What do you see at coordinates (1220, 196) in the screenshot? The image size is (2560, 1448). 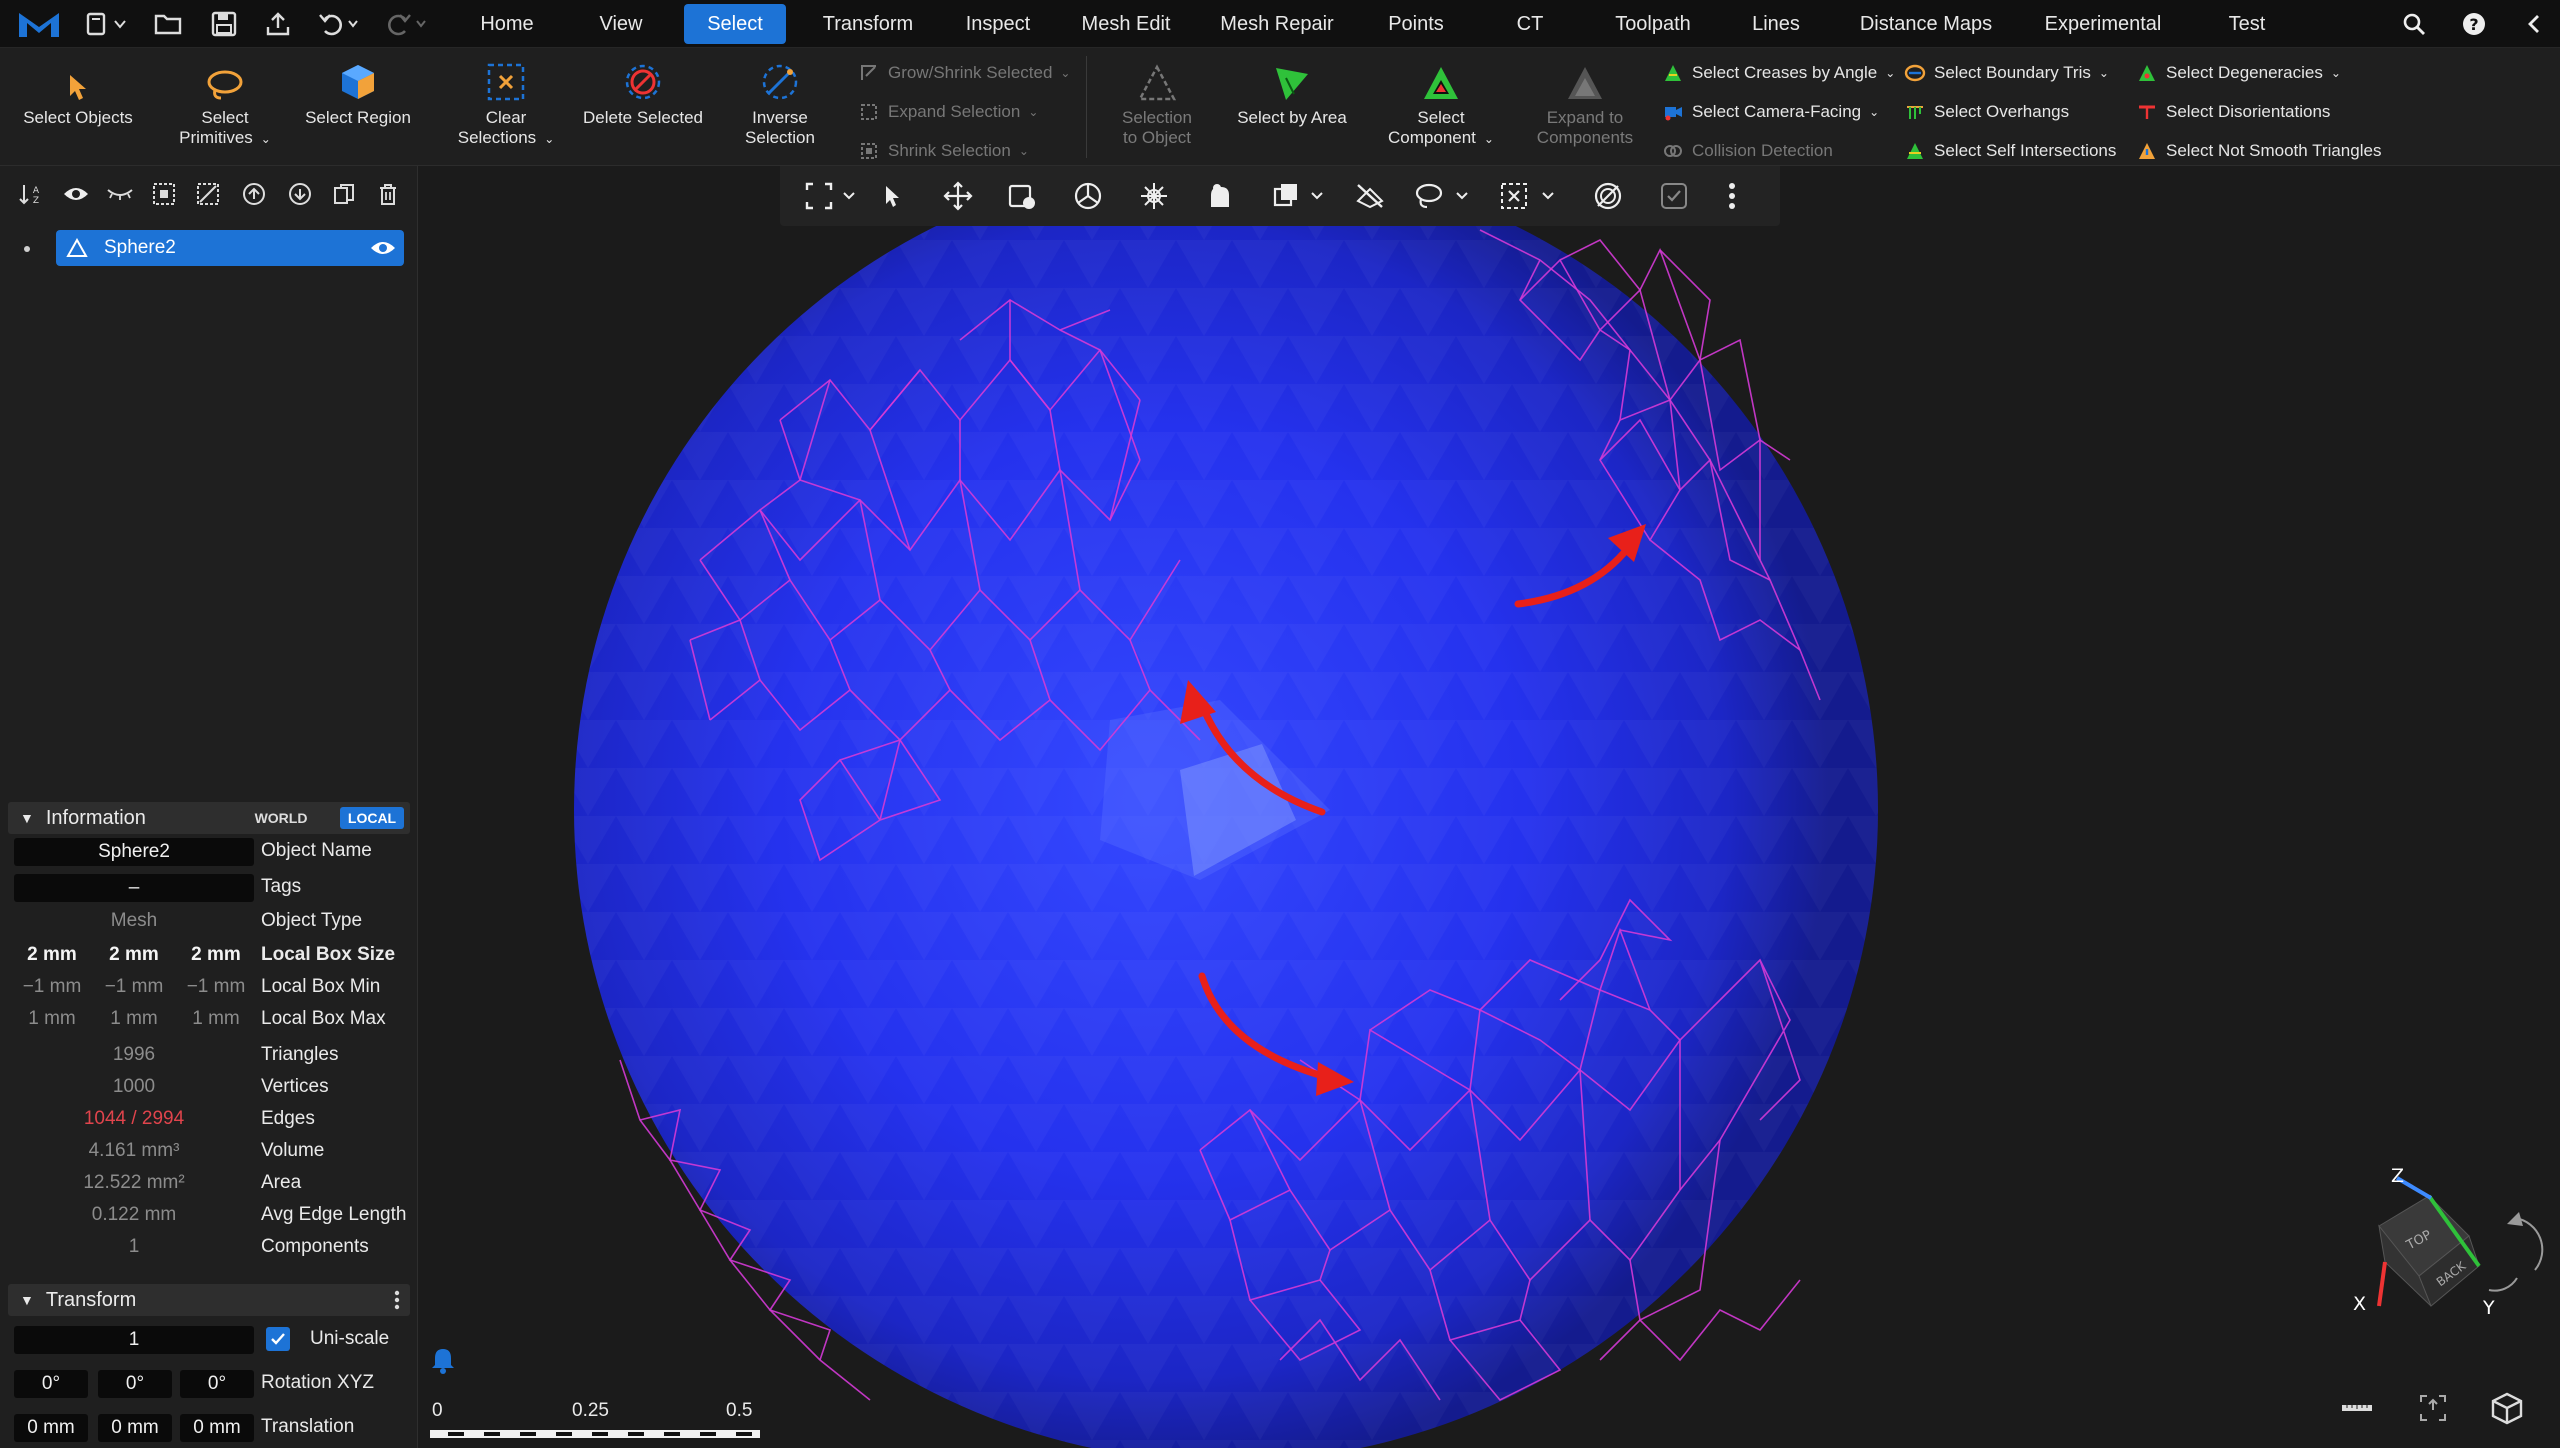 I see `object-mode-icon` at bounding box center [1220, 196].